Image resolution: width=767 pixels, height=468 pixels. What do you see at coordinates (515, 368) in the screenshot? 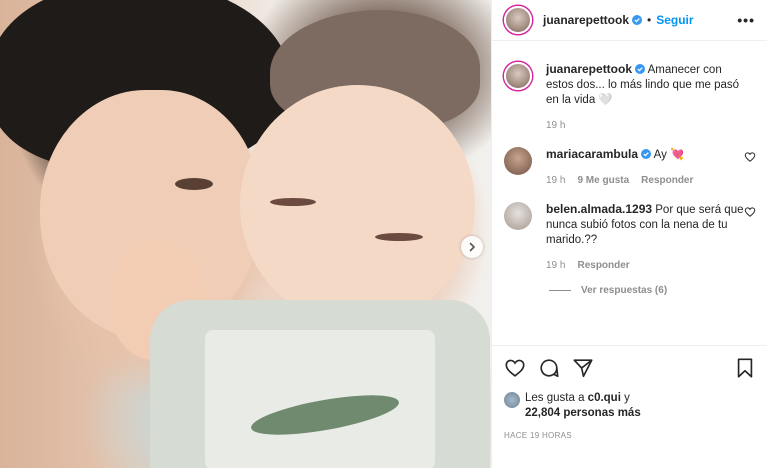
I see `heart-icon` at bounding box center [515, 368].